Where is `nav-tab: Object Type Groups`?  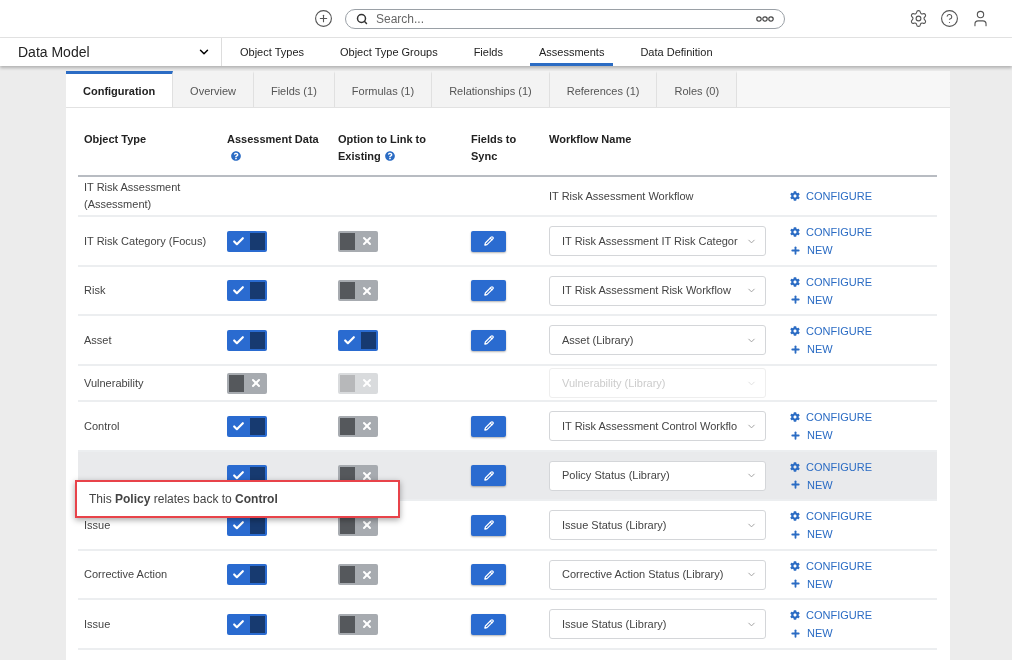 nav-tab: Object Type Groups is located at coordinates (389, 52).